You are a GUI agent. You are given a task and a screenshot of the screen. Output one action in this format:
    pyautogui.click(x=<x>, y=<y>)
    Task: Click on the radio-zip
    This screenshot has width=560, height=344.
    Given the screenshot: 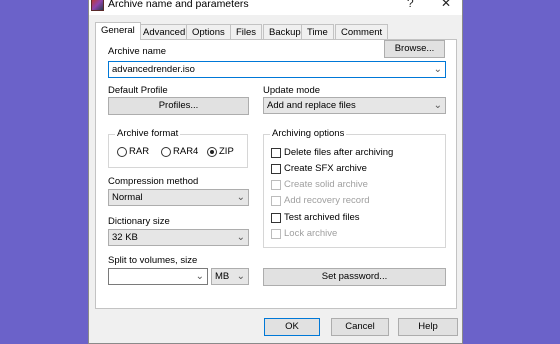 What is the action you would take?
    pyautogui.click(x=212, y=152)
    